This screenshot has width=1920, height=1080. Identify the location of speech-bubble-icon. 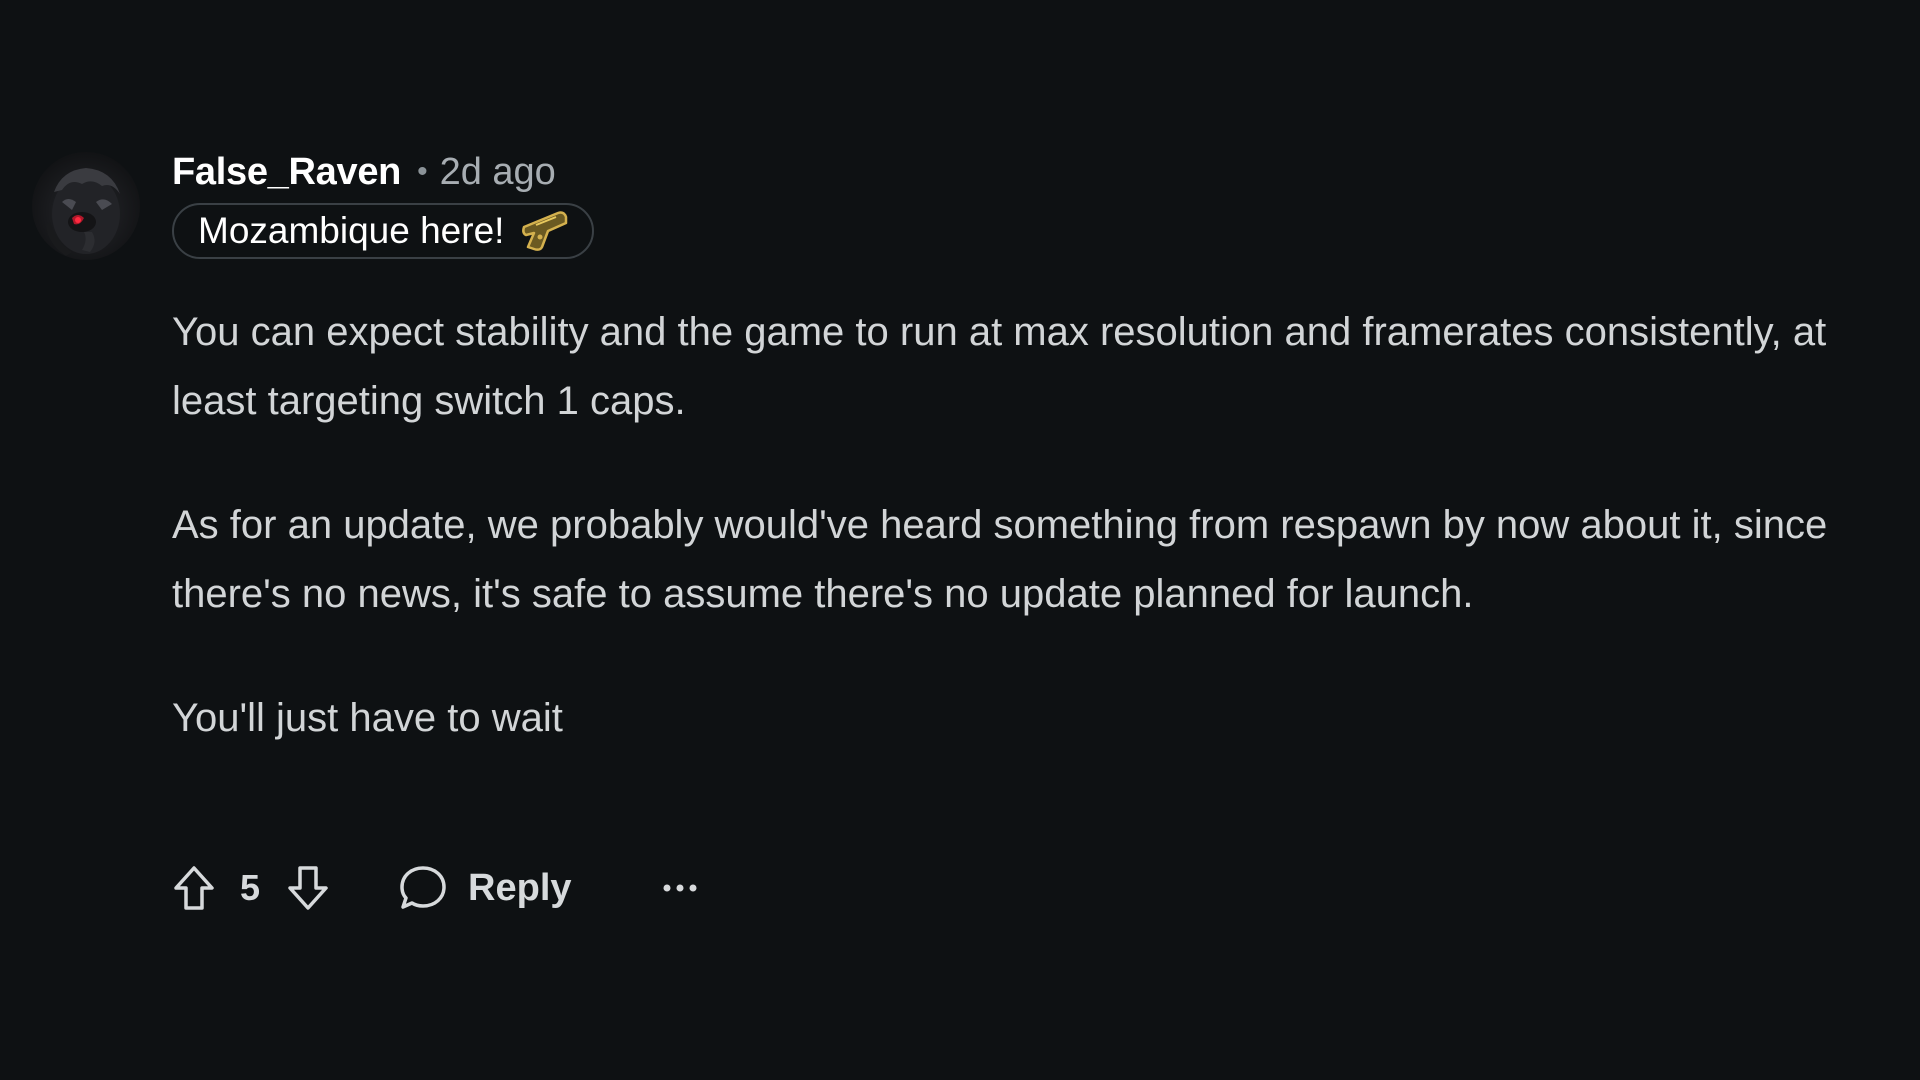
(423, 887).